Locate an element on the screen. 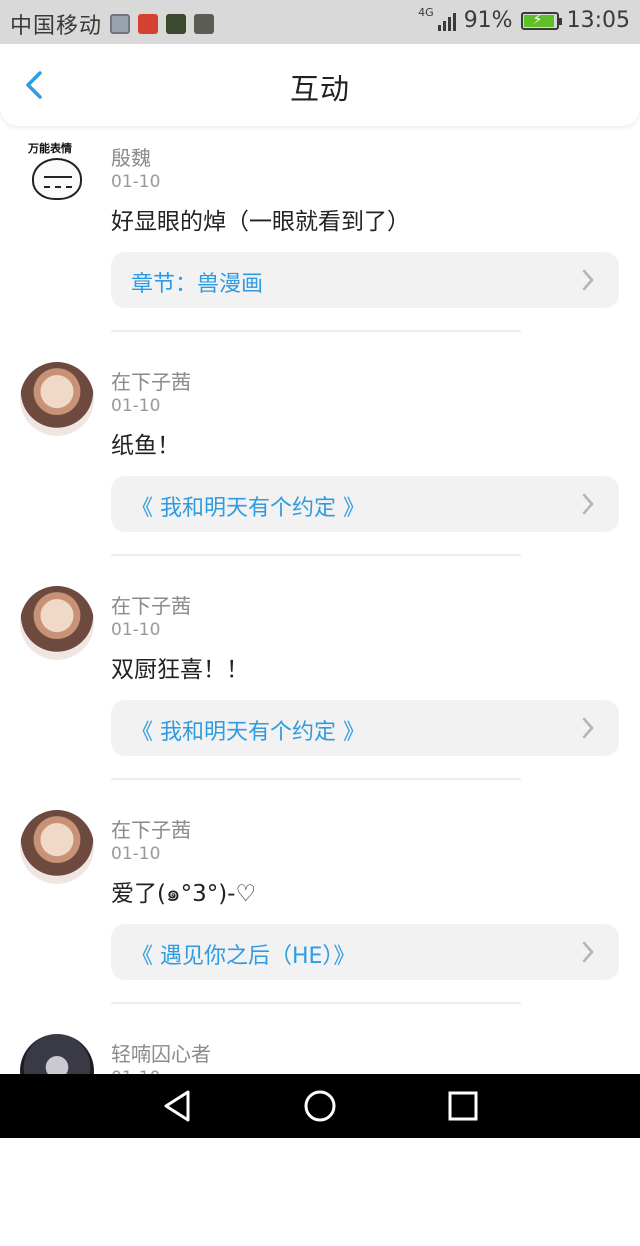 The height and width of the screenshot is (1246, 640). signal-icon is located at coordinates (446, 21).